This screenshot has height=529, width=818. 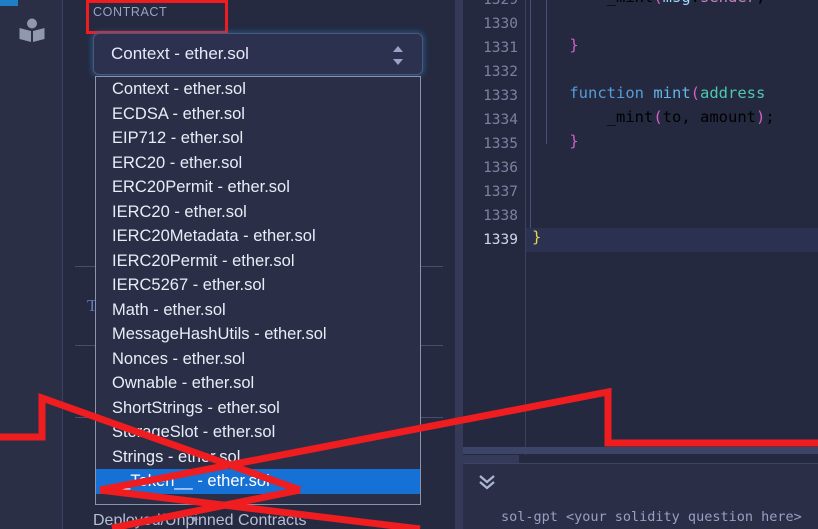 What do you see at coordinates (500, 240) in the screenshot?
I see `line-number: 1339` at bounding box center [500, 240].